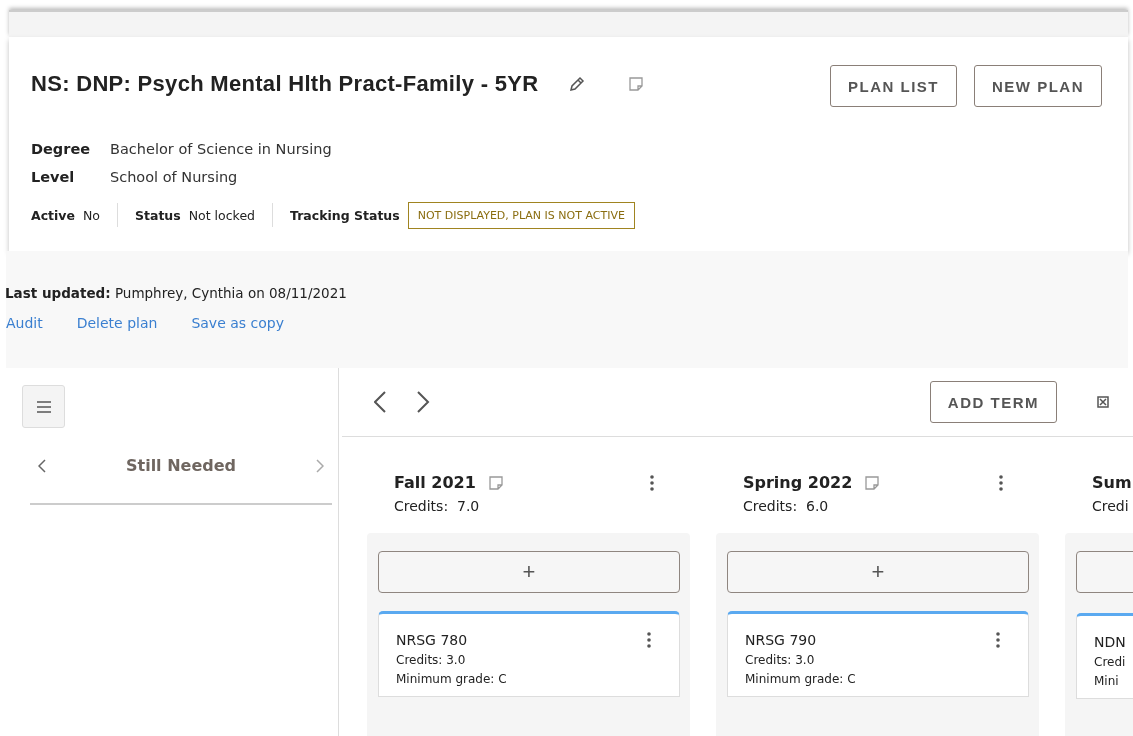  What do you see at coordinates (285, 84) in the screenshot?
I see `plan-title: NS: DNP: Psych Mental Hlth Pract-Family - 5YR` at bounding box center [285, 84].